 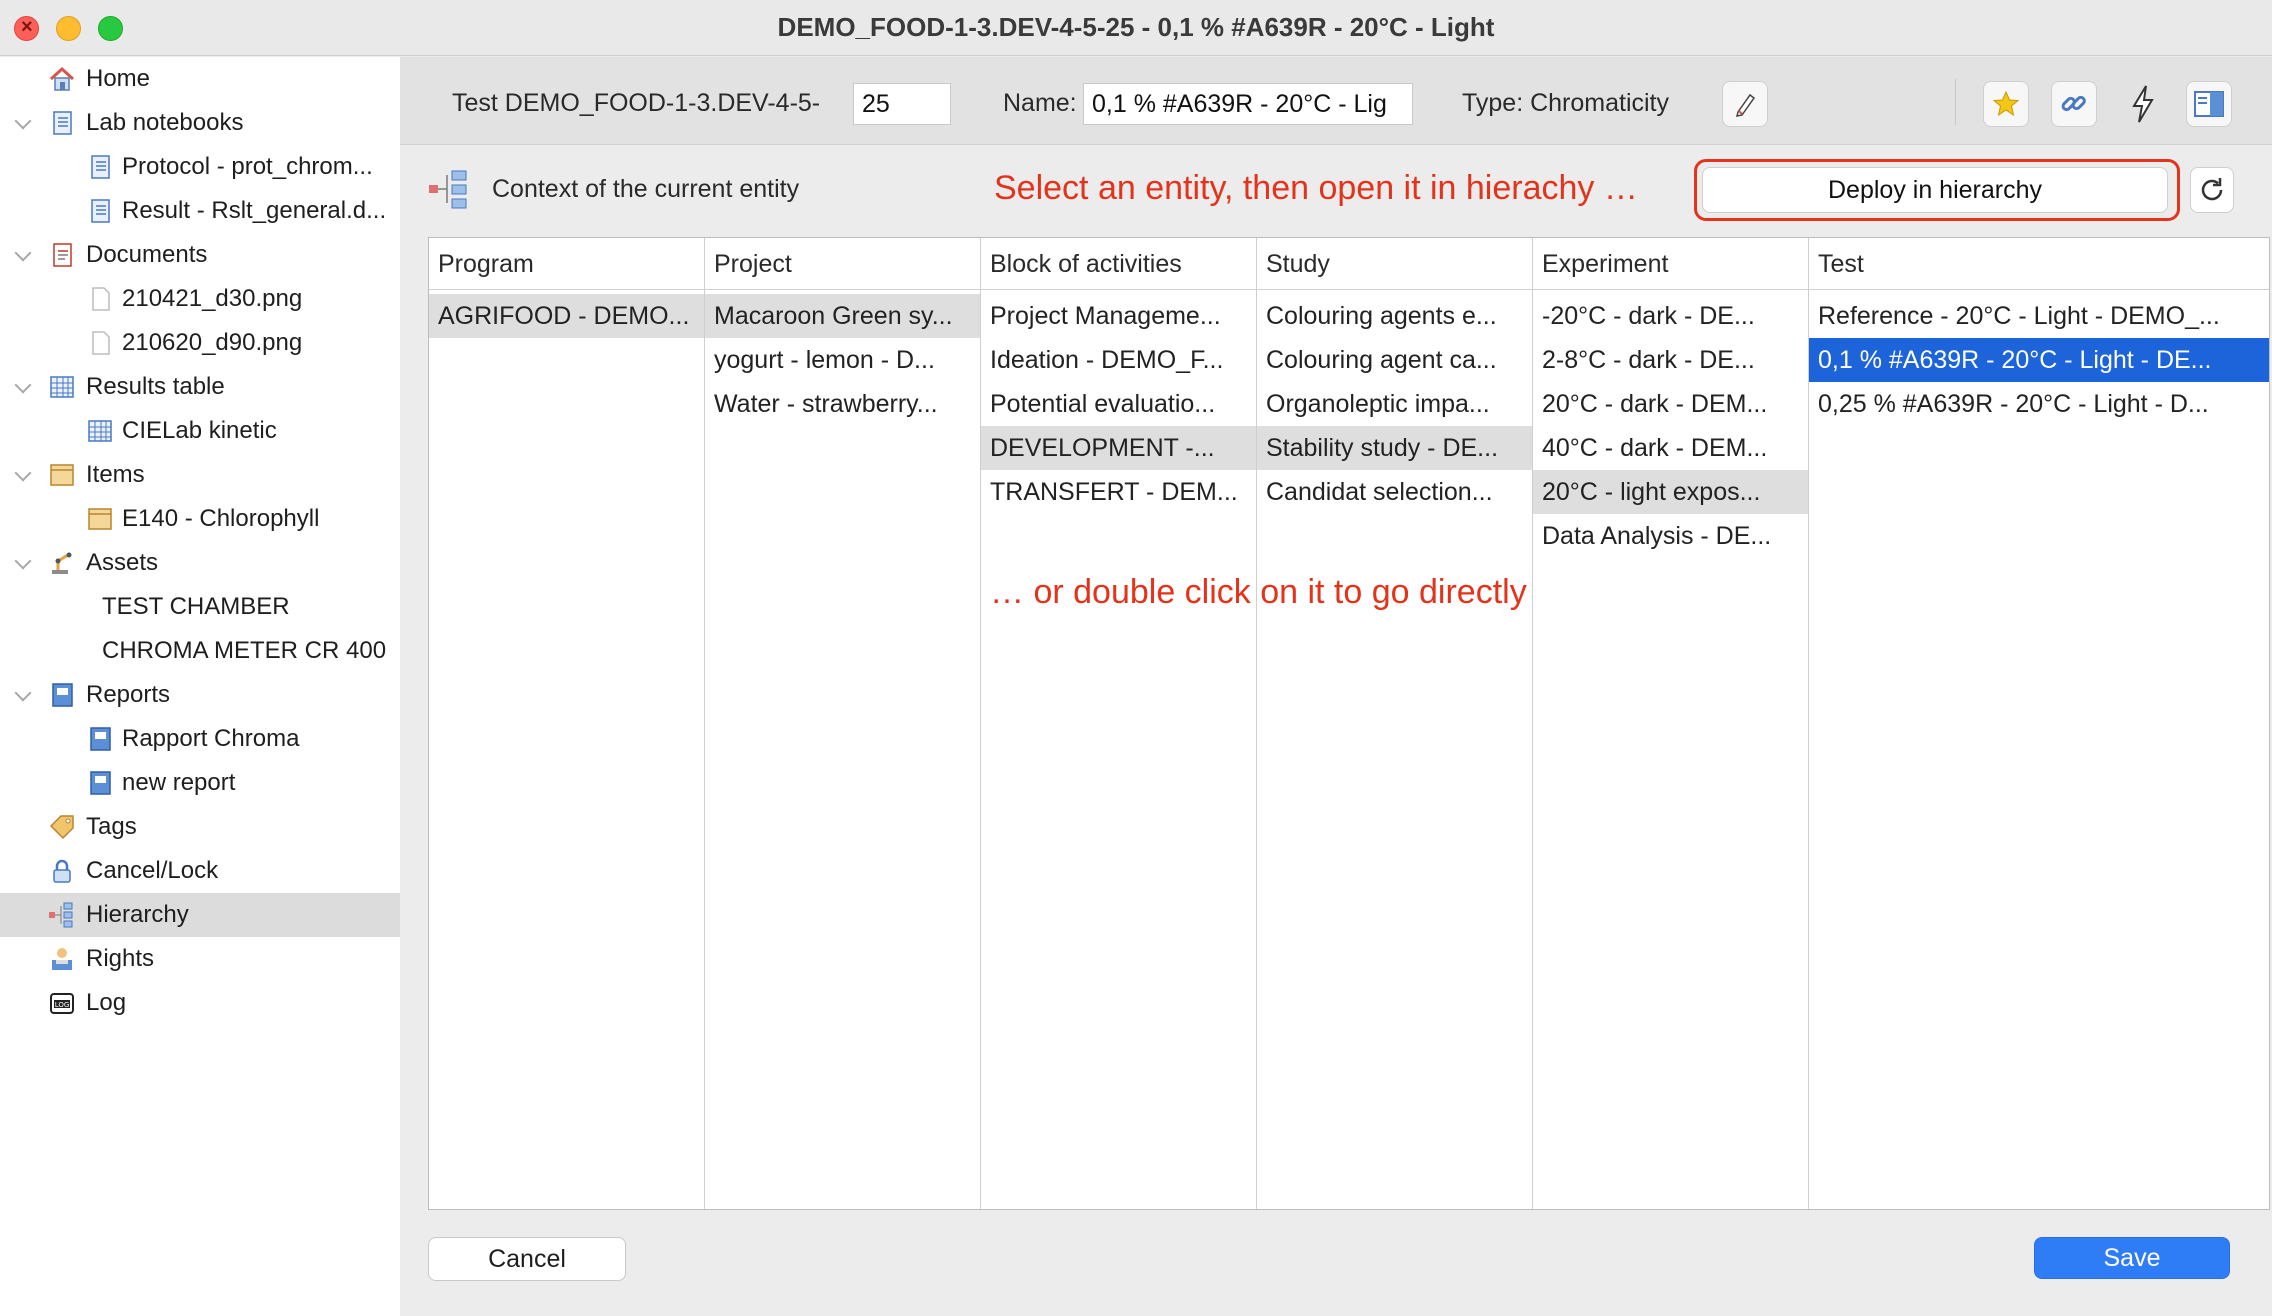 What do you see at coordinates (902, 104) in the screenshot?
I see `test-number-input` at bounding box center [902, 104].